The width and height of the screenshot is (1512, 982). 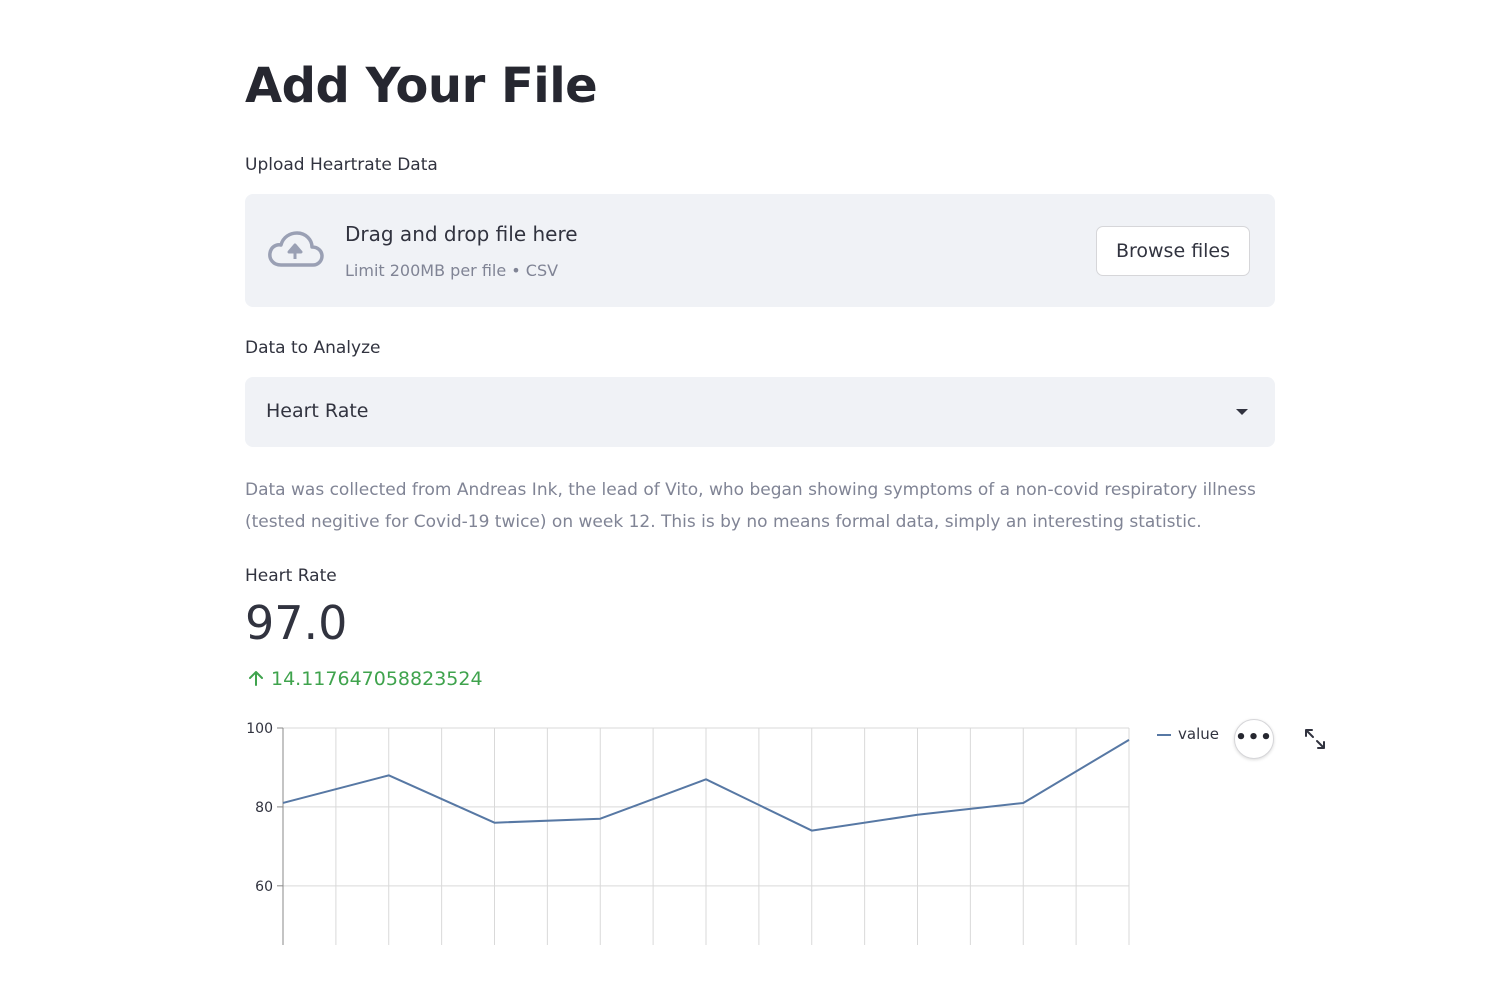 What do you see at coordinates (1173, 251) in the screenshot?
I see `browse-files-button: Browse files` at bounding box center [1173, 251].